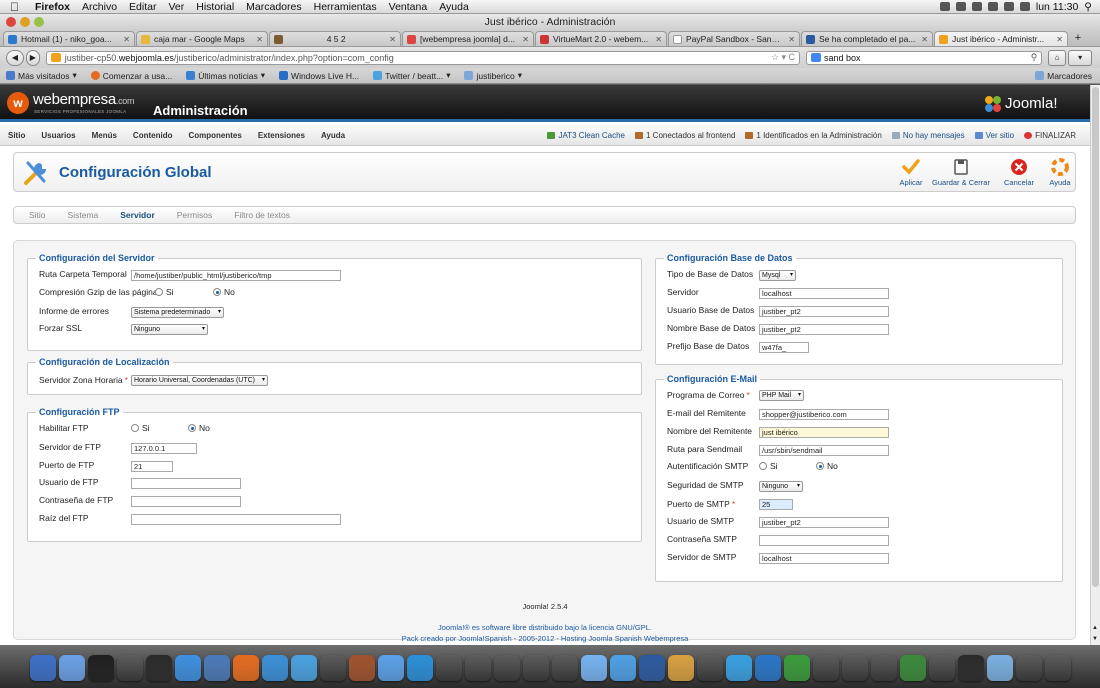 This screenshot has width=1100, height=688. I want to click on scrollbar-thumb, so click(1095, 337).